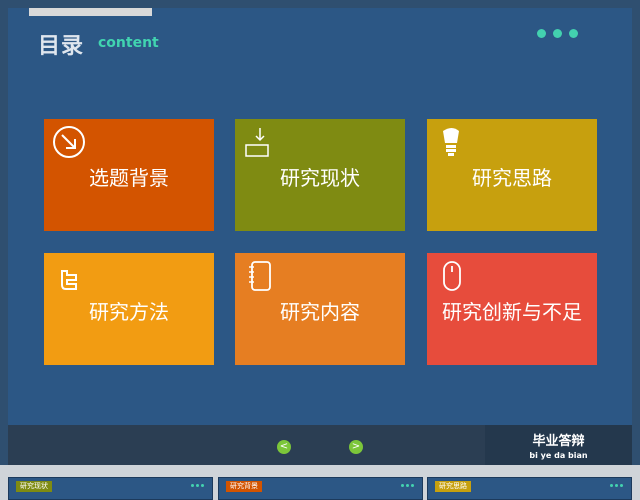  I want to click on tile-yanjiu-silu: 研究思路, so click(512, 175).